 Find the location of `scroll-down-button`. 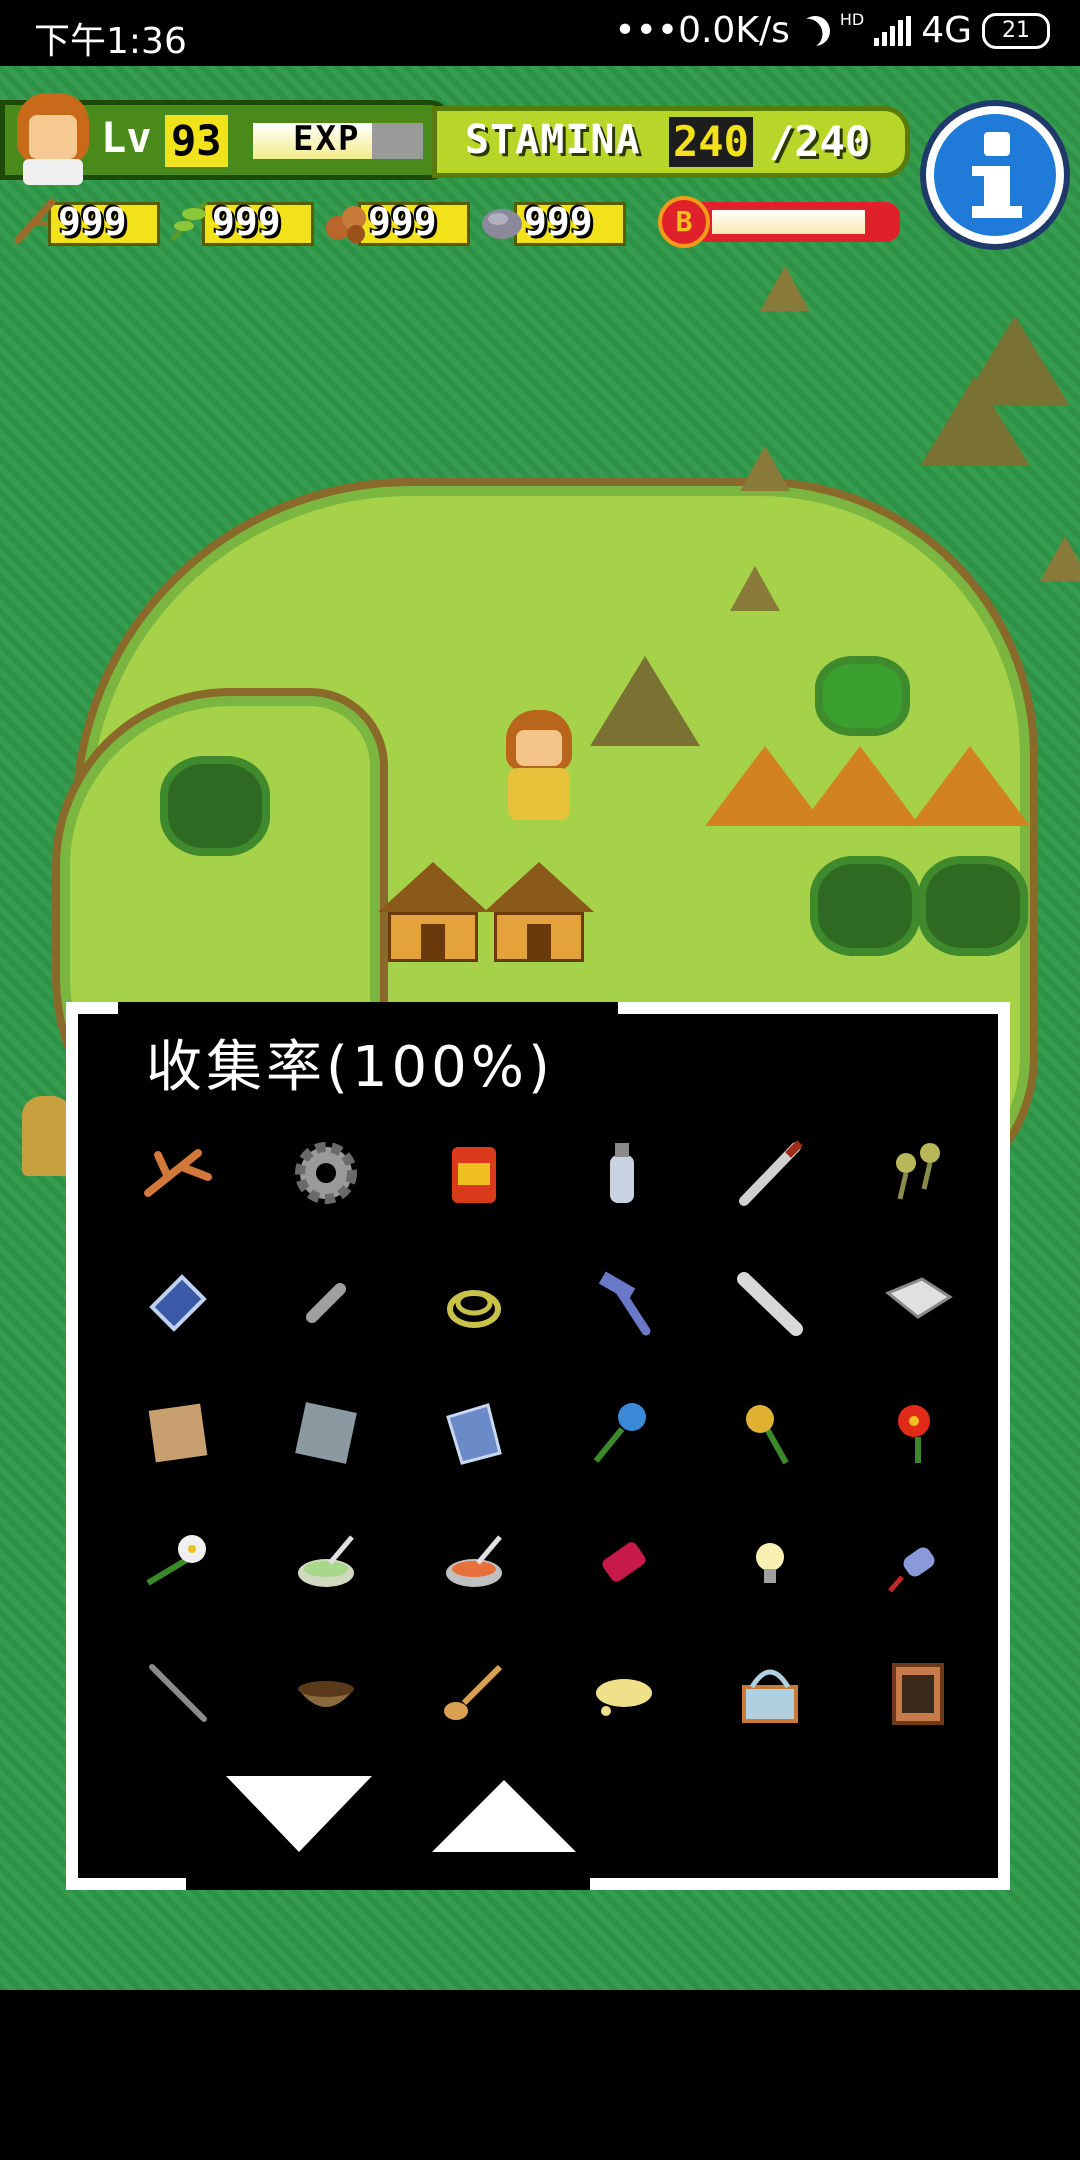

scroll-down-button is located at coordinates (299, 1814).